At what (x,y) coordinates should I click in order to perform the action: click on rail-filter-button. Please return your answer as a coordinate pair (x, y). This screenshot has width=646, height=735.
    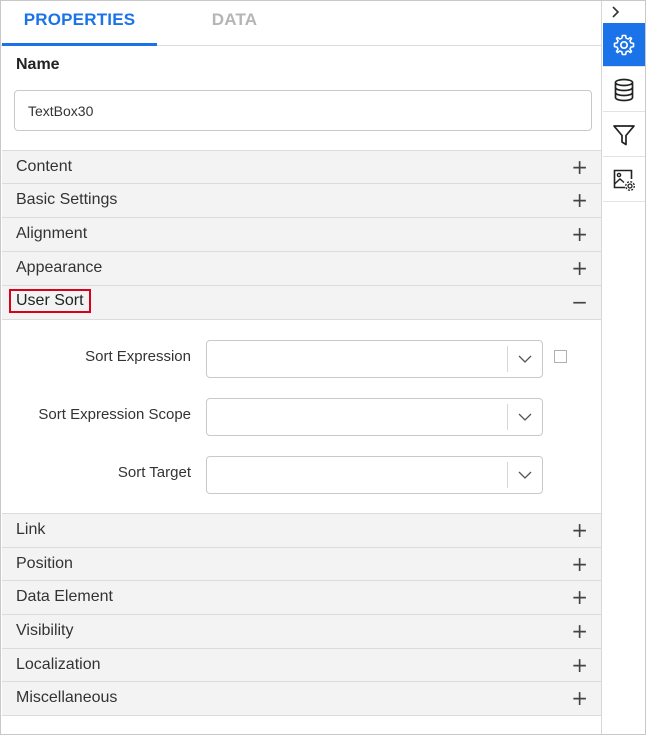
    Looking at the image, I should click on (624, 135).